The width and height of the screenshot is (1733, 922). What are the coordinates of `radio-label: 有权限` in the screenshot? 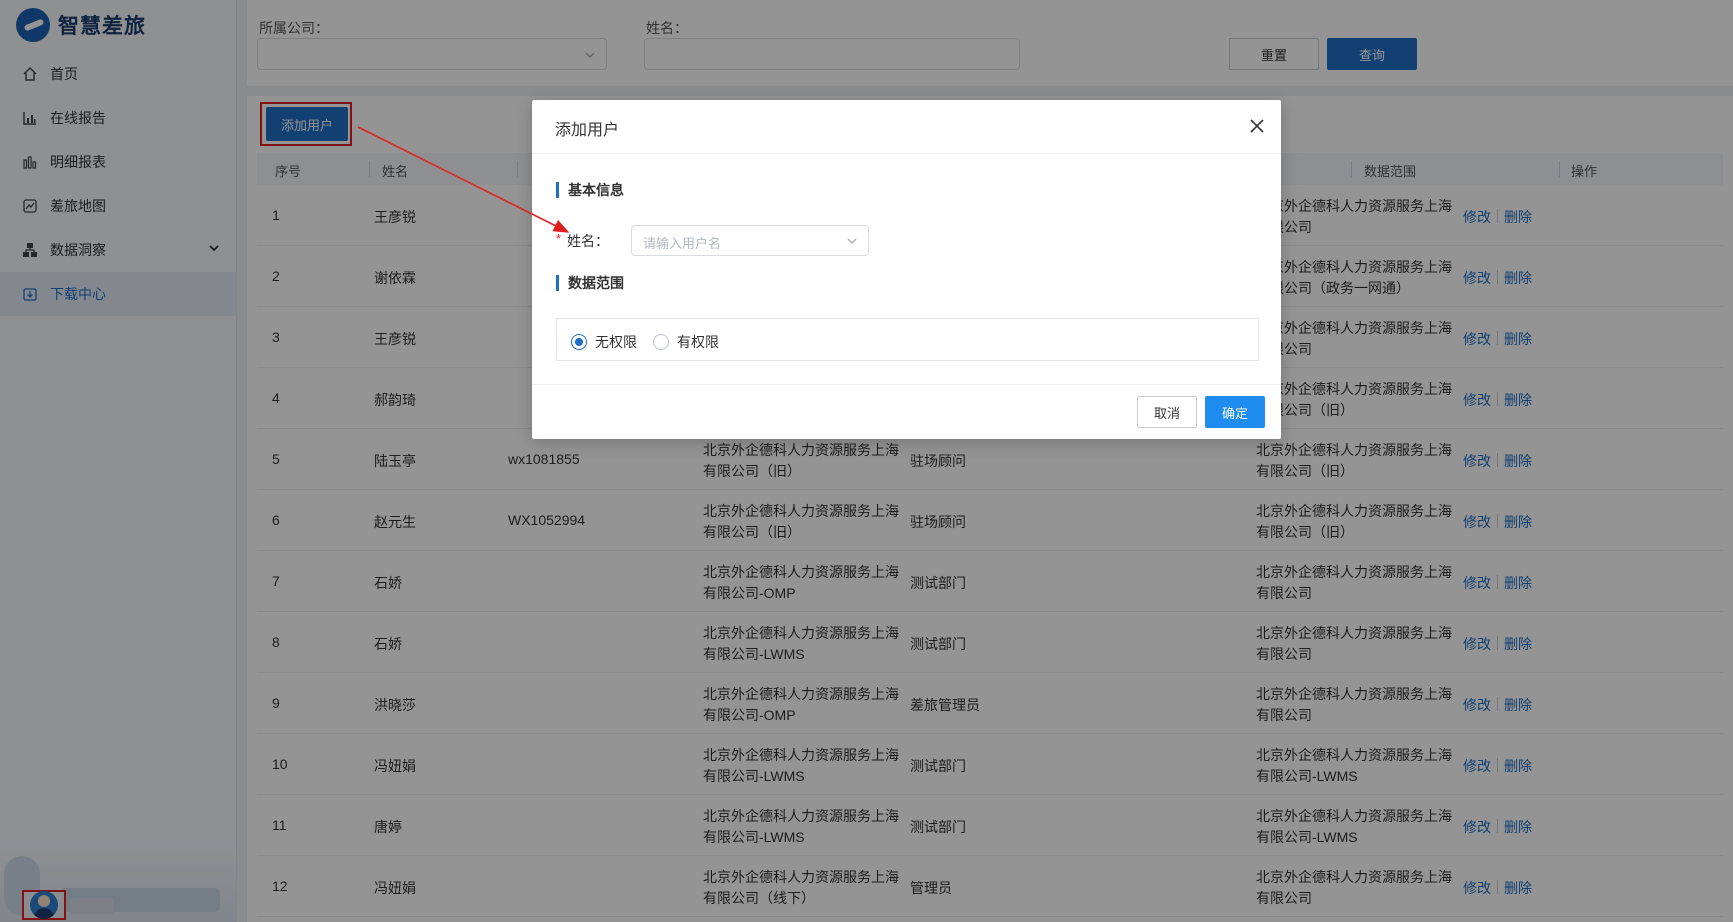 It's located at (698, 342).